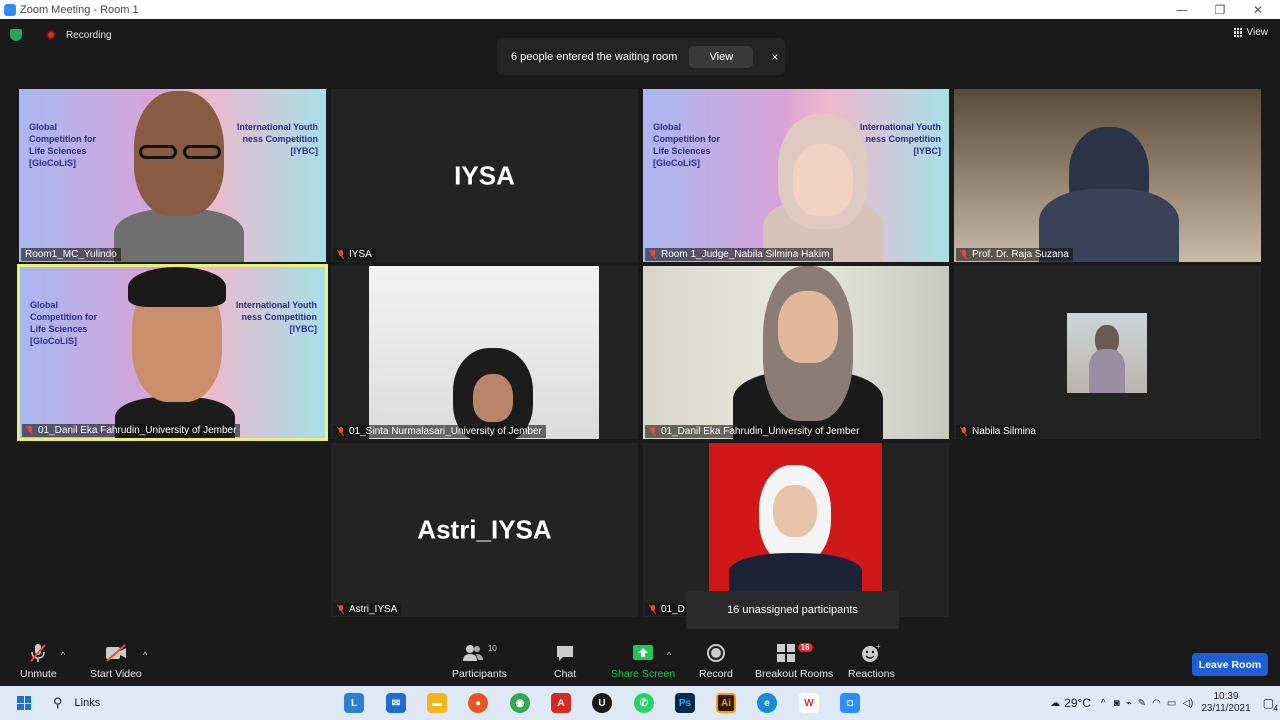  Describe the element at coordinates (1238, 32) in the screenshot. I see `grid-view-icon` at that location.